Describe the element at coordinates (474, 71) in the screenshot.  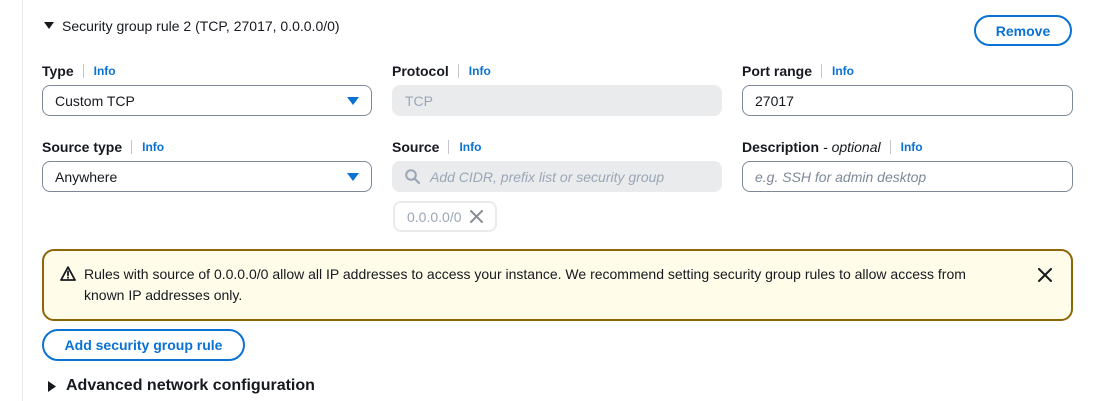
I see `protocol-info-link: Info` at that location.